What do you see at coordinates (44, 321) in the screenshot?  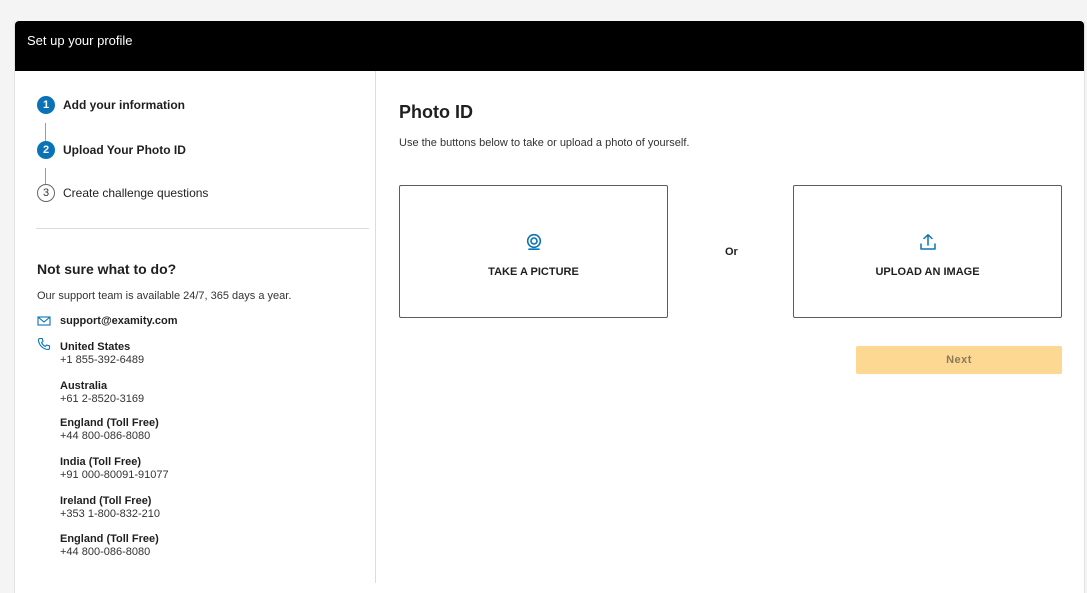 I see `mail-icon` at bounding box center [44, 321].